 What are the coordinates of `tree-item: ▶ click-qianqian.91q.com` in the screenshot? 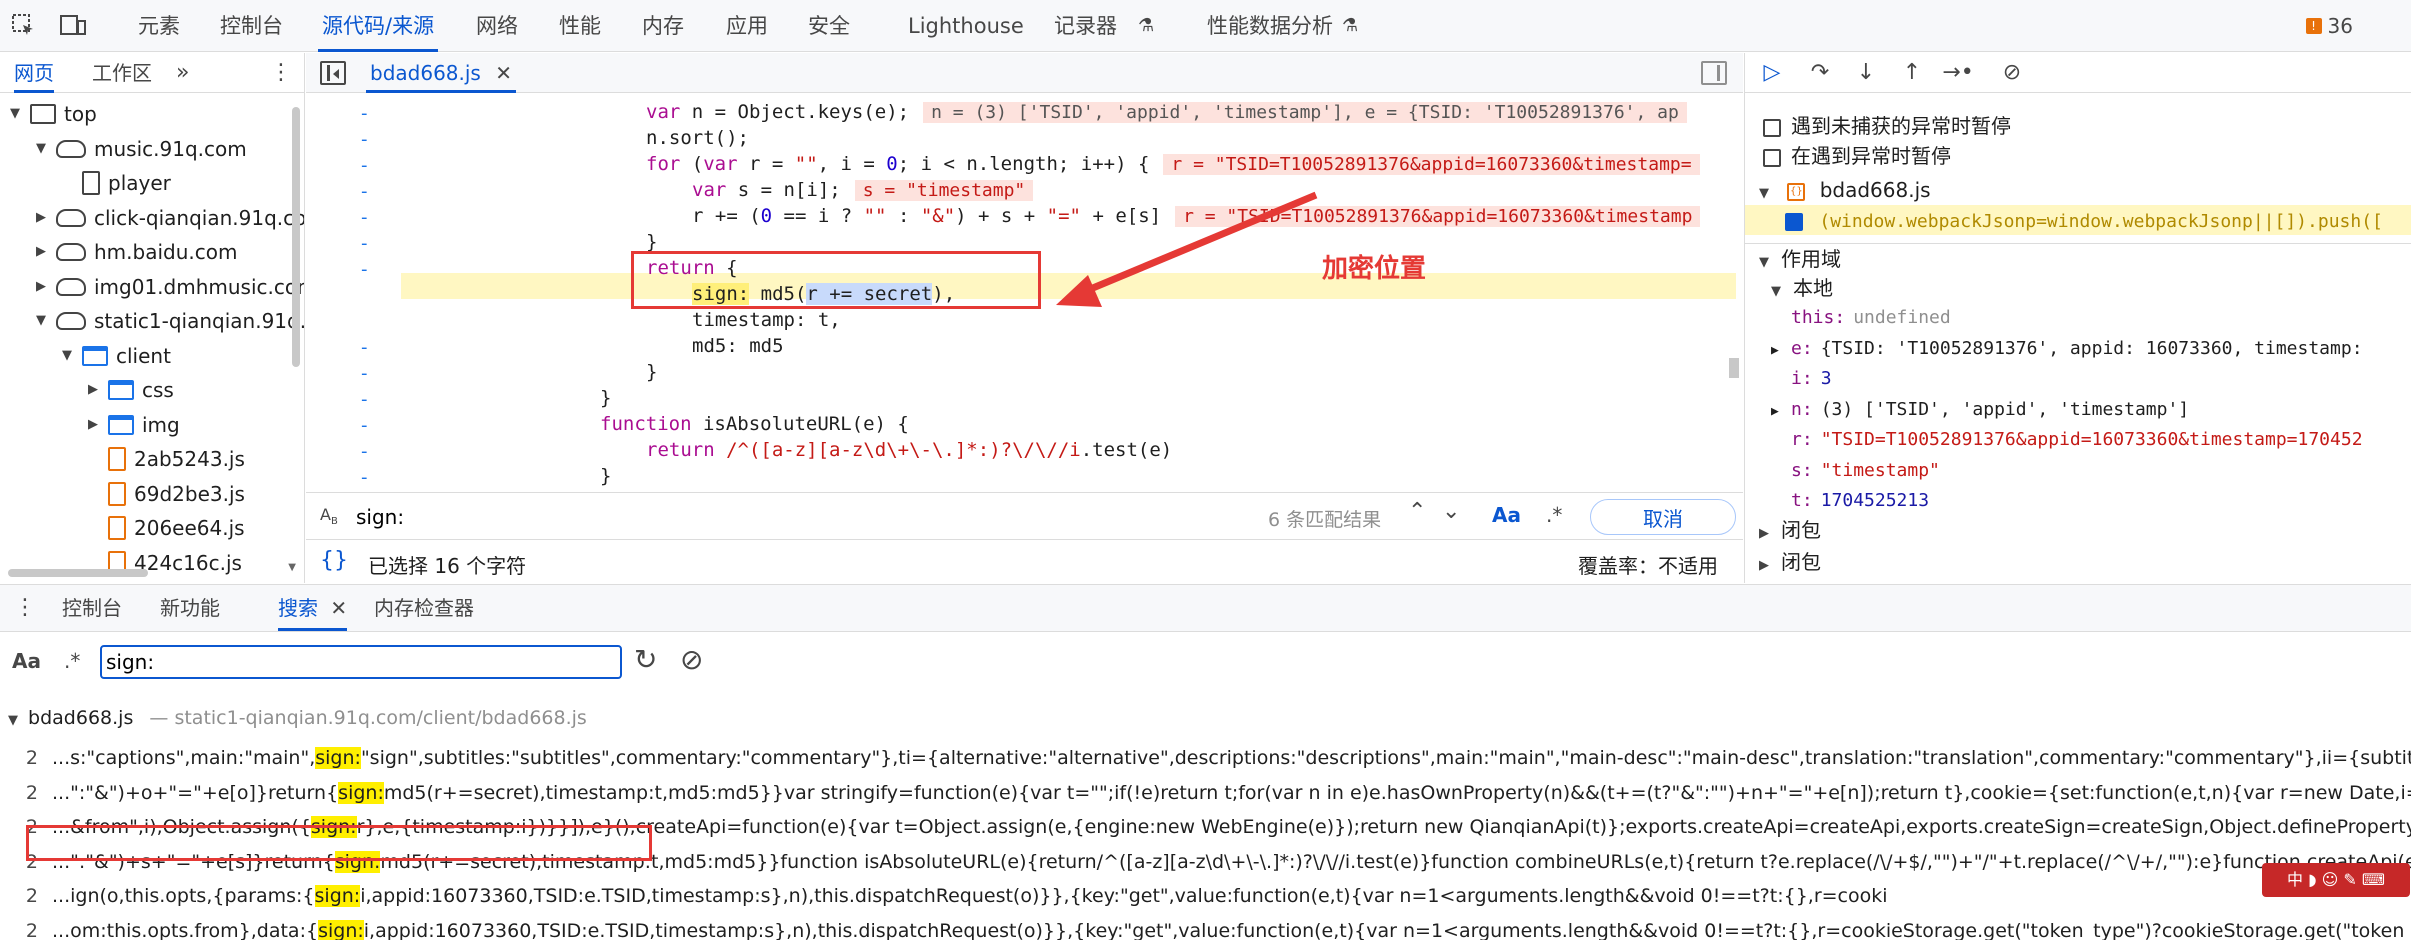 It's located at (169, 218).